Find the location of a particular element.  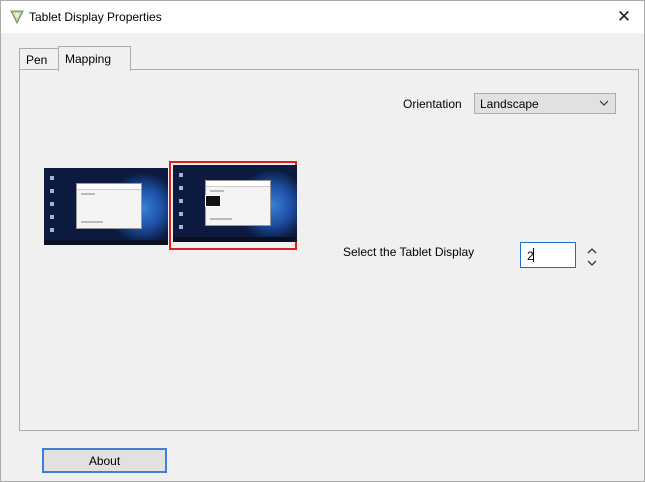

spinner-down-button is located at coordinates (592, 263).